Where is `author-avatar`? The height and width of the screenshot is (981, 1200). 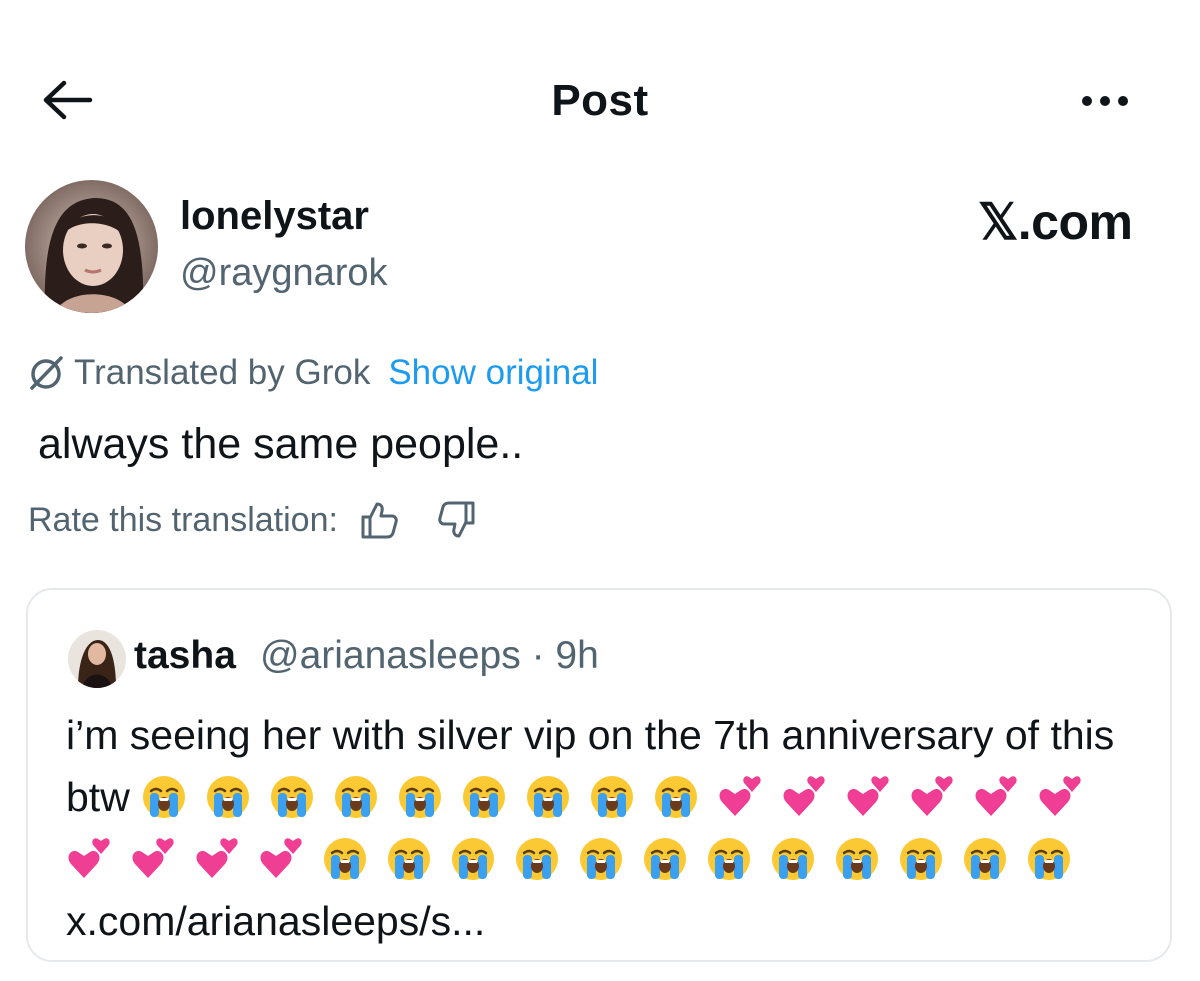
author-avatar is located at coordinates (91, 246).